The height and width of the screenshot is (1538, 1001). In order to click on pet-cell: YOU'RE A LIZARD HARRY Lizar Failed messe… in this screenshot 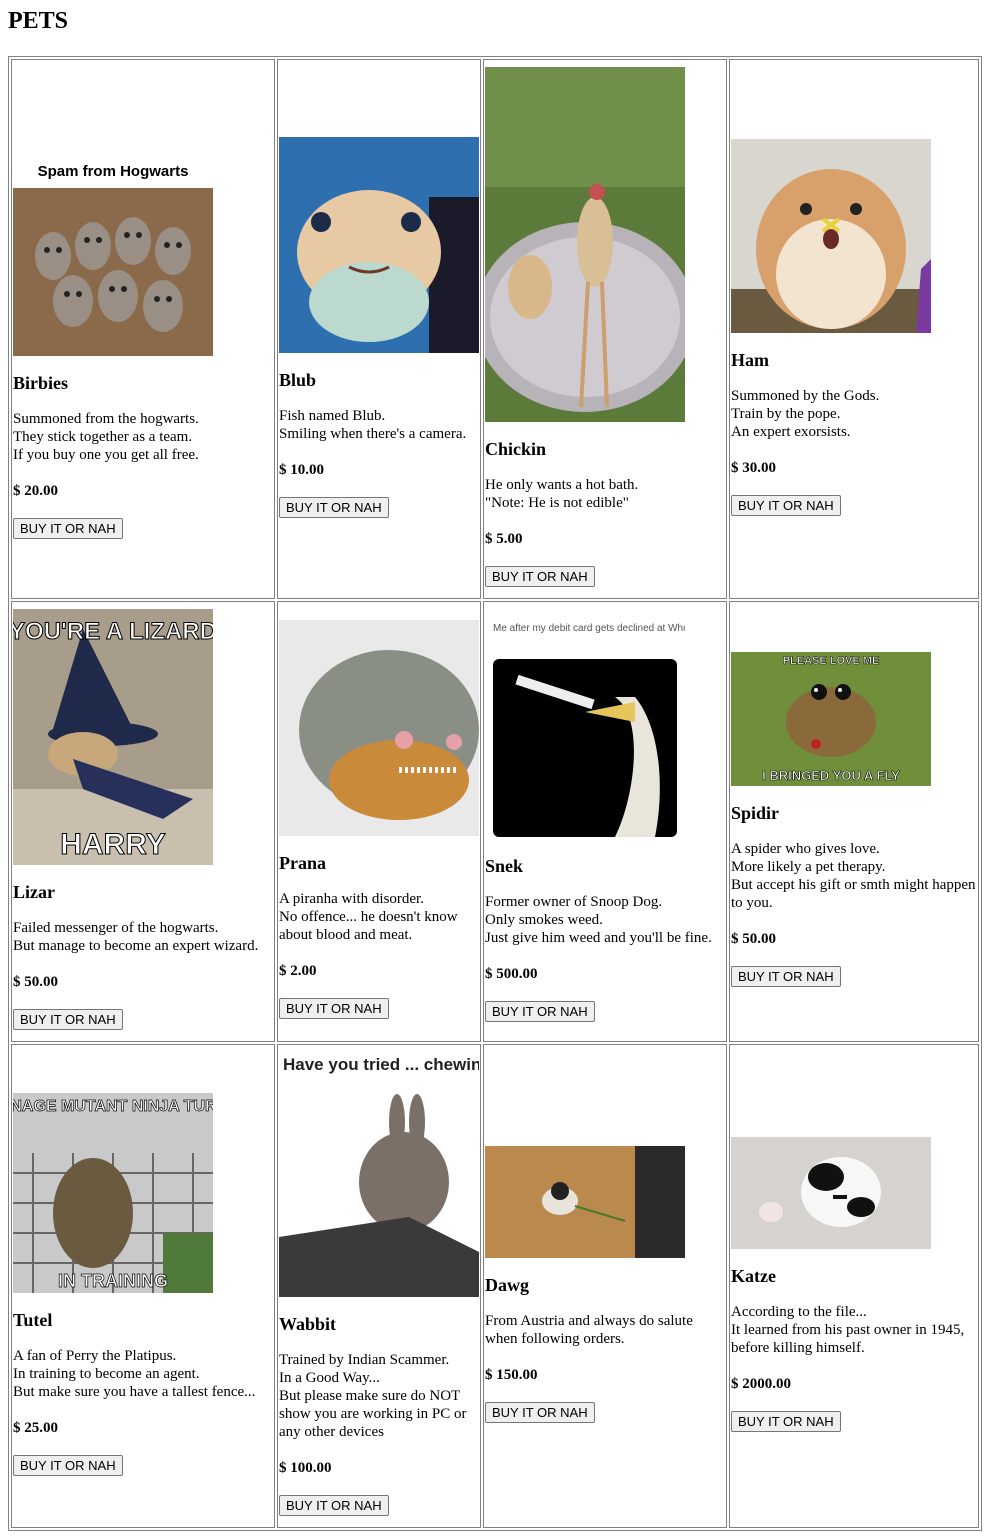, I will do `click(143, 821)`.